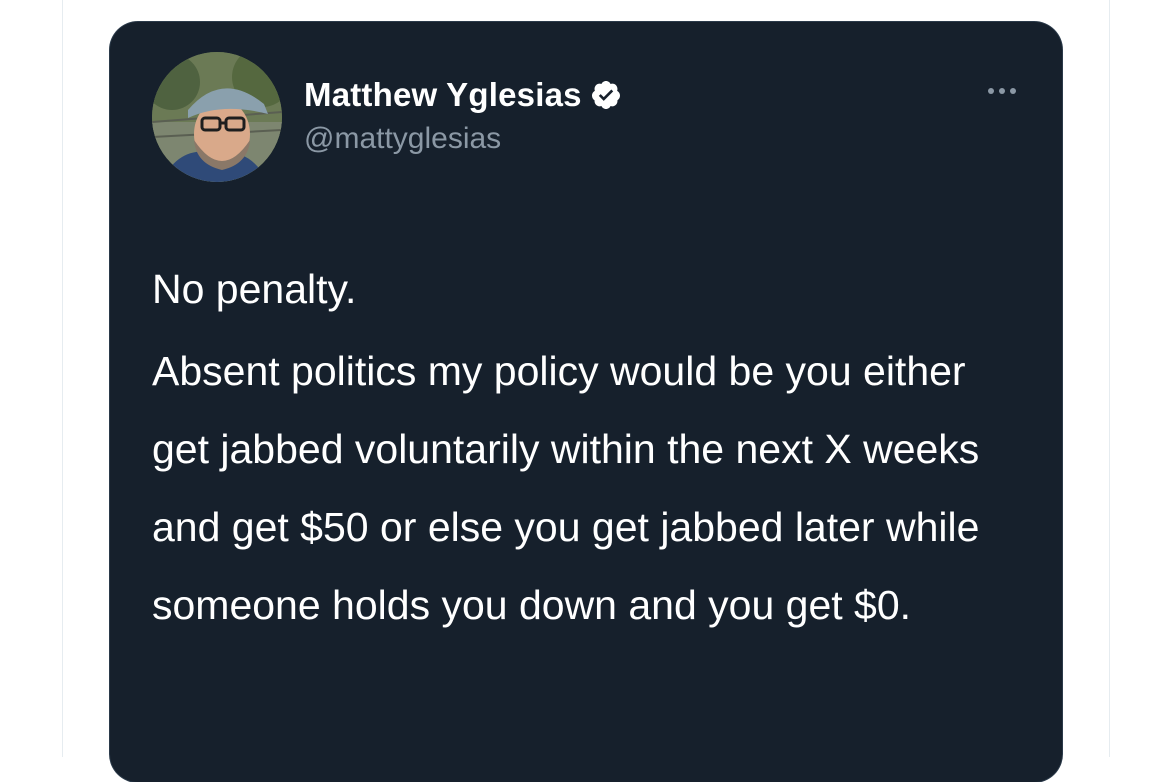  What do you see at coordinates (62, 378) in the screenshot?
I see `timeline-border-left` at bounding box center [62, 378].